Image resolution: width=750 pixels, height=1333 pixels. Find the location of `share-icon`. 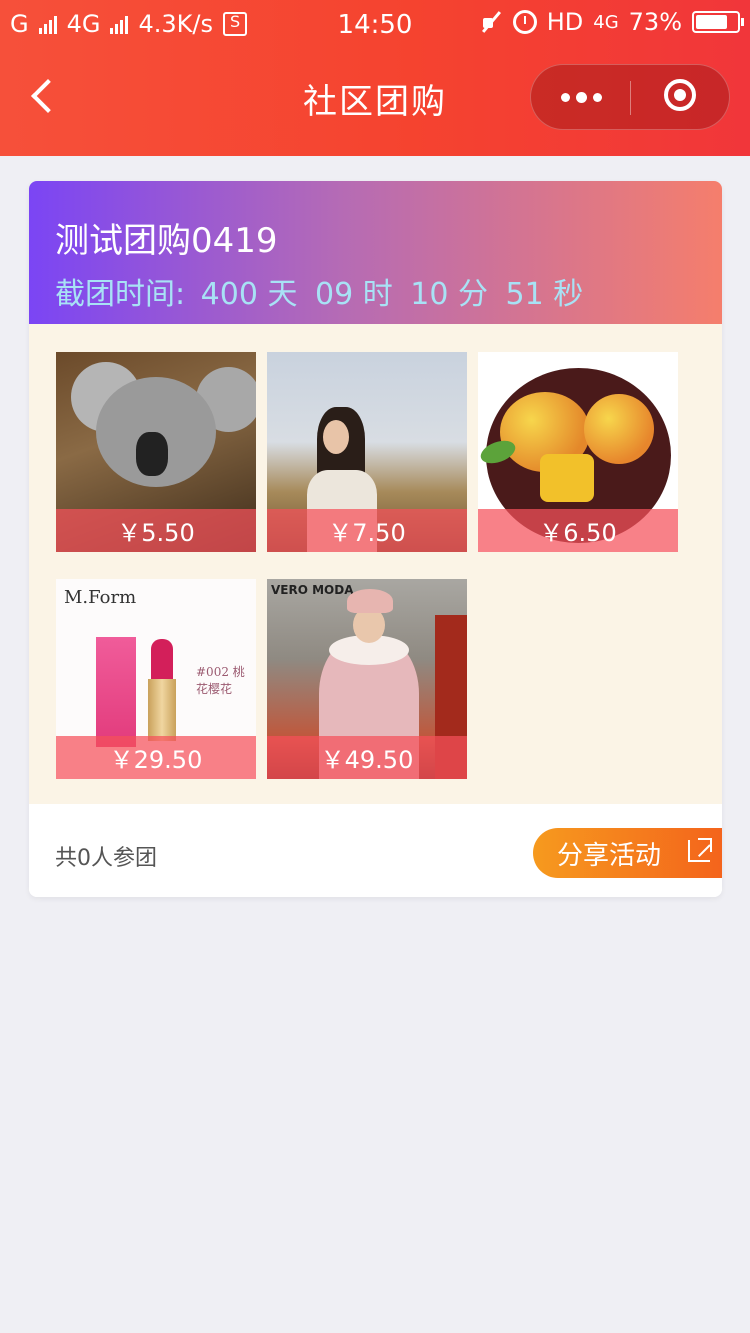

share-icon is located at coordinates (700, 850).